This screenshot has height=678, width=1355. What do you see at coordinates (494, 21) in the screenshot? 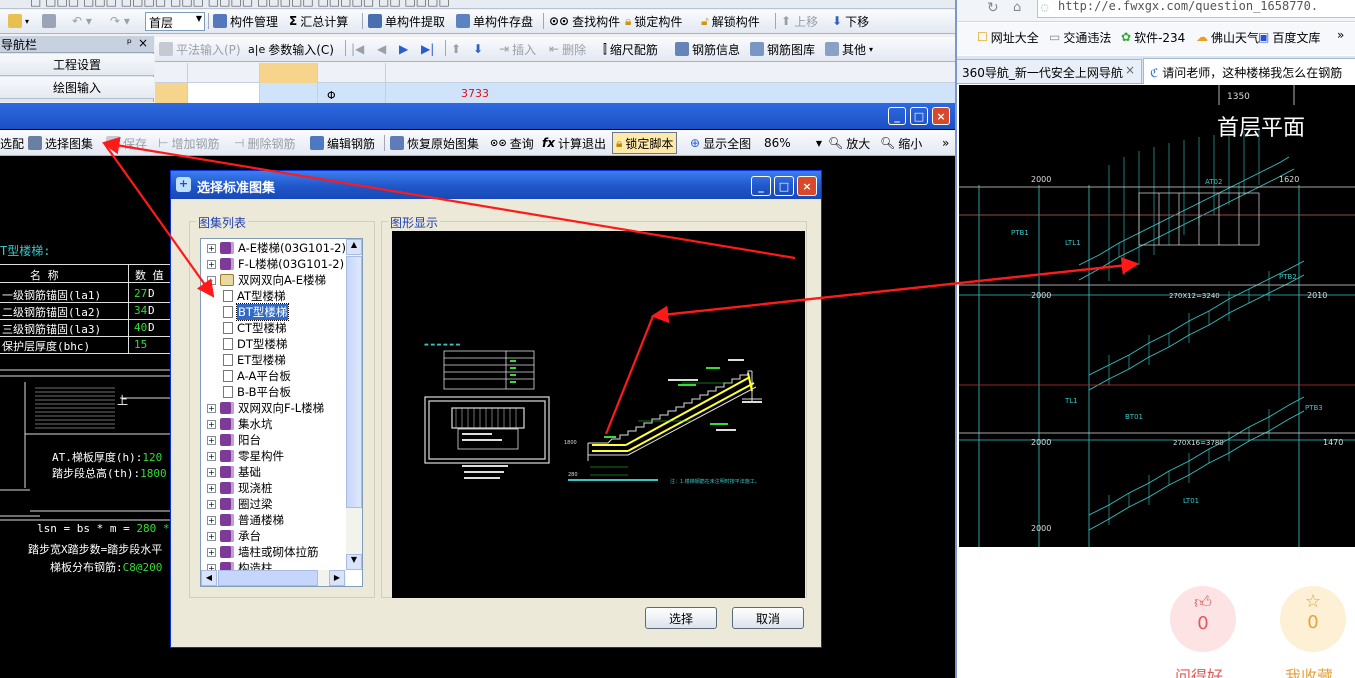
I see `save-component-button: 单构件存盘` at bounding box center [494, 21].